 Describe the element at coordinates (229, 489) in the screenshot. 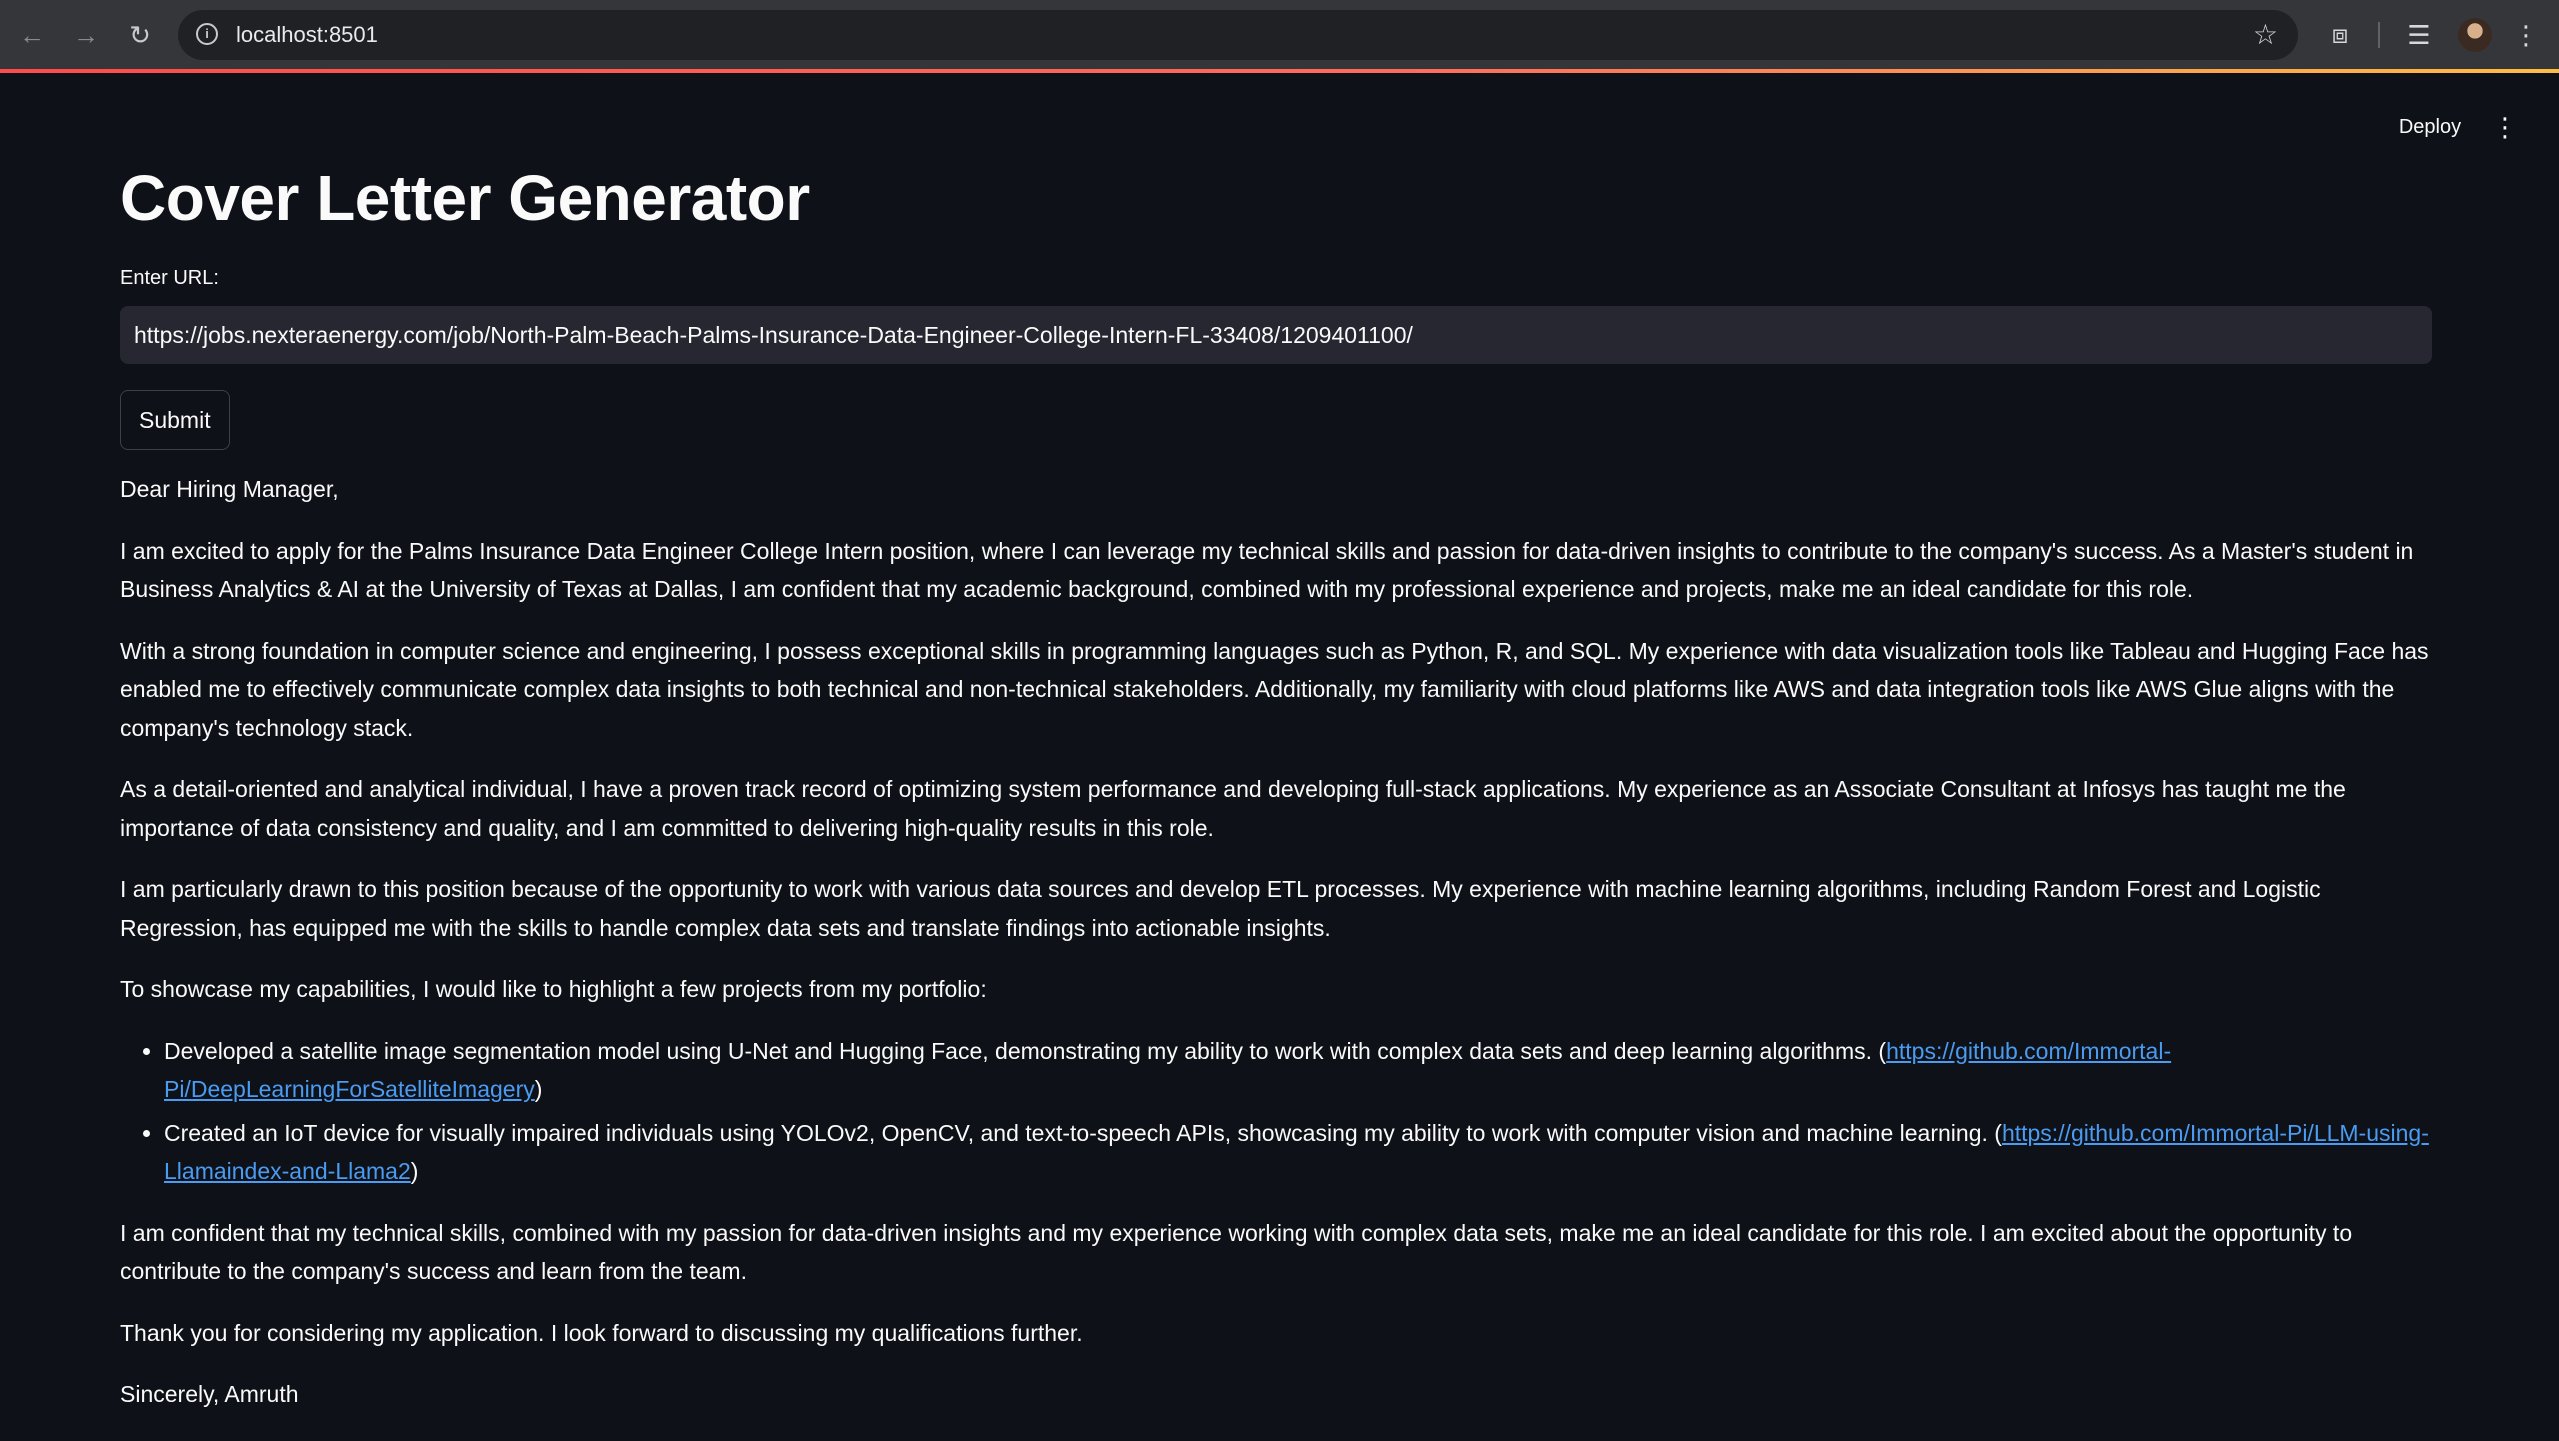

I see `letter-greeting: Dear Hiring Manager,` at that location.